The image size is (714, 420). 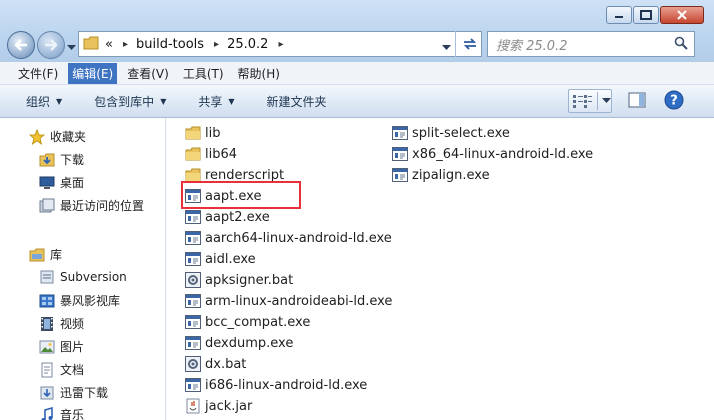 I want to click on file-item-x86-64-linux-android-ld-exe: x86_64-linux-android-ld.exe, so click(x=492, y=154).